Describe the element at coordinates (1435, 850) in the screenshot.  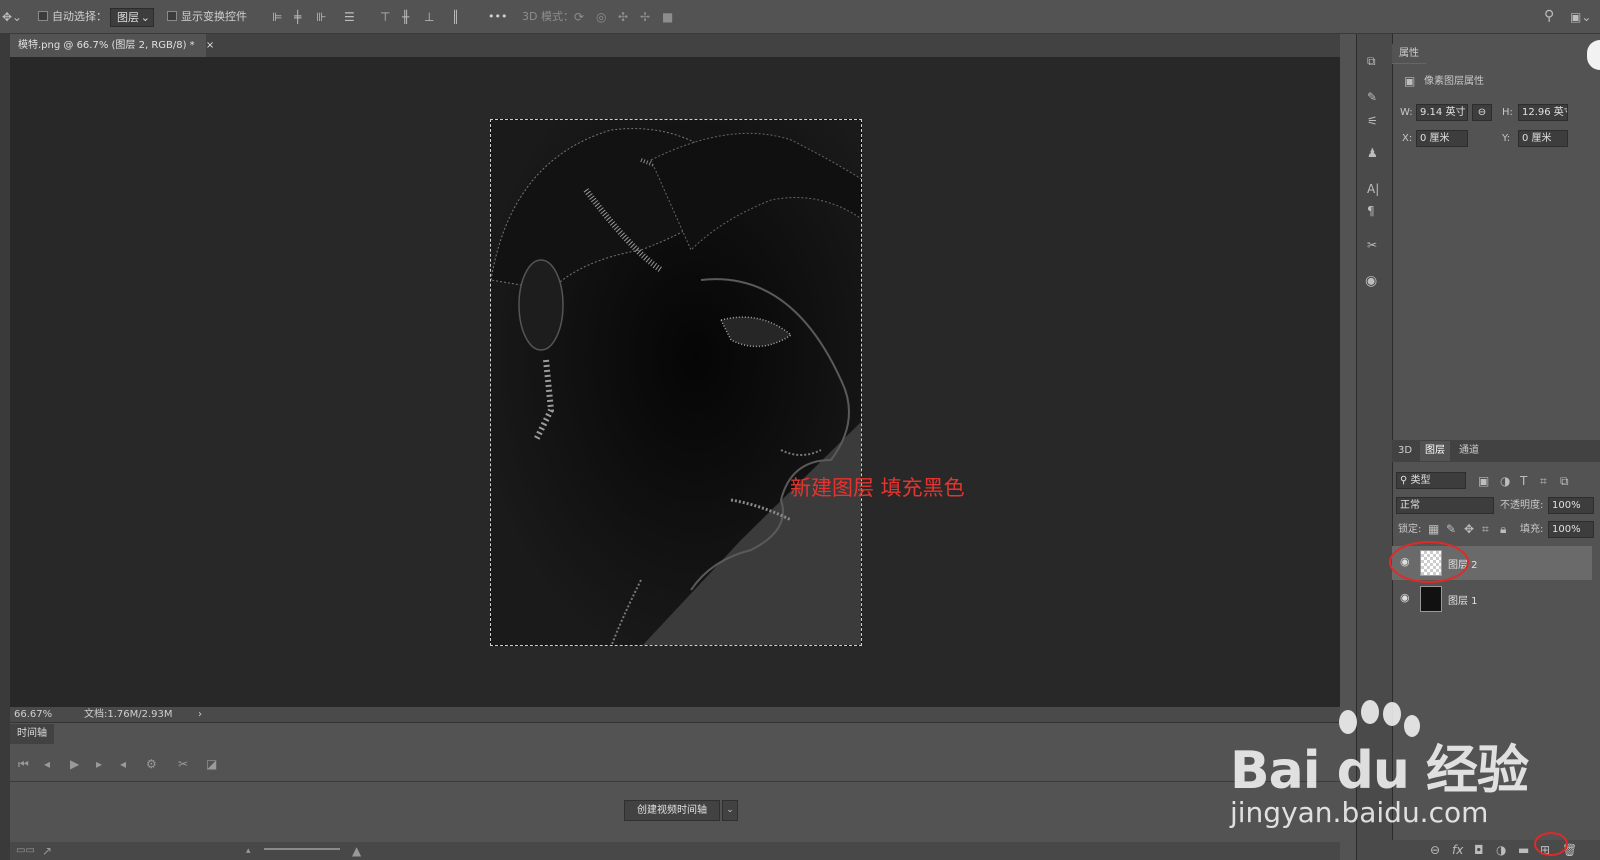
I see `link-layers-icon: ⊖` at that location.